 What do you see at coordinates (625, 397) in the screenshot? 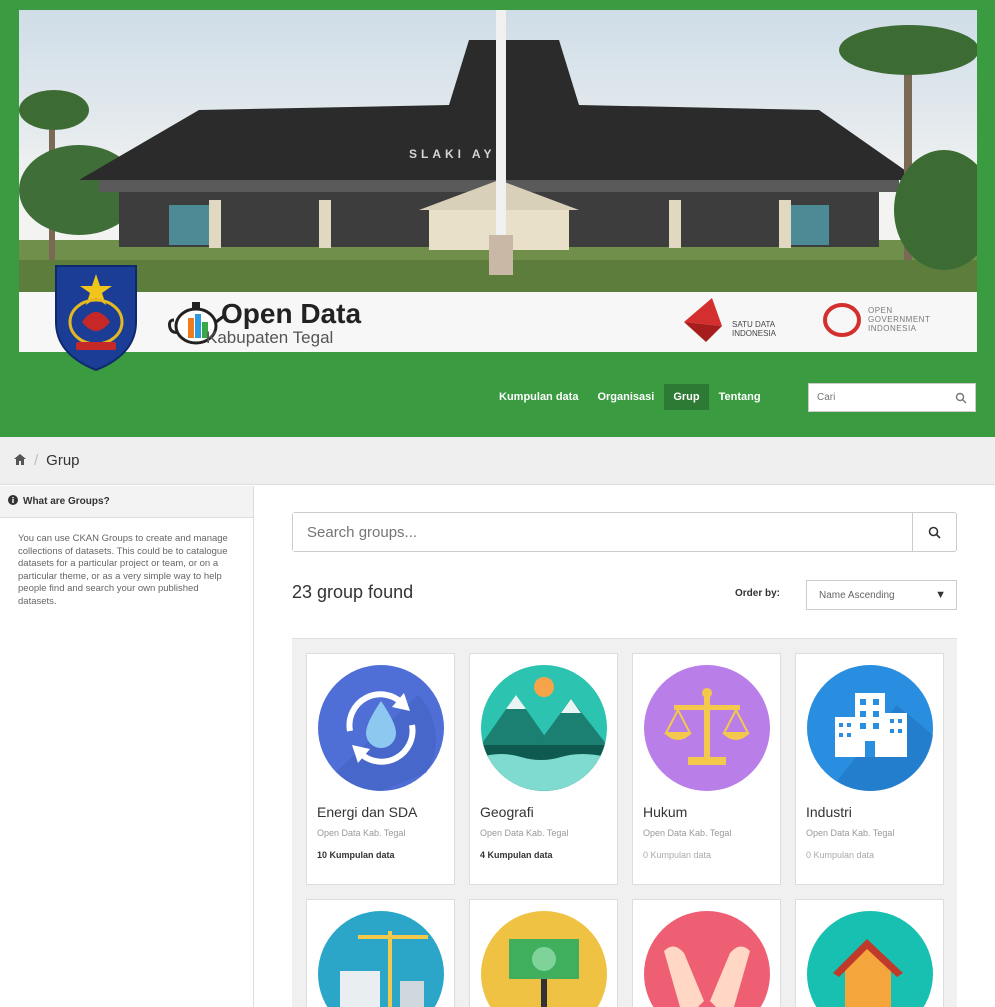
I see `nav-organisasi: Organisasi` at bounding box center [625, 397].